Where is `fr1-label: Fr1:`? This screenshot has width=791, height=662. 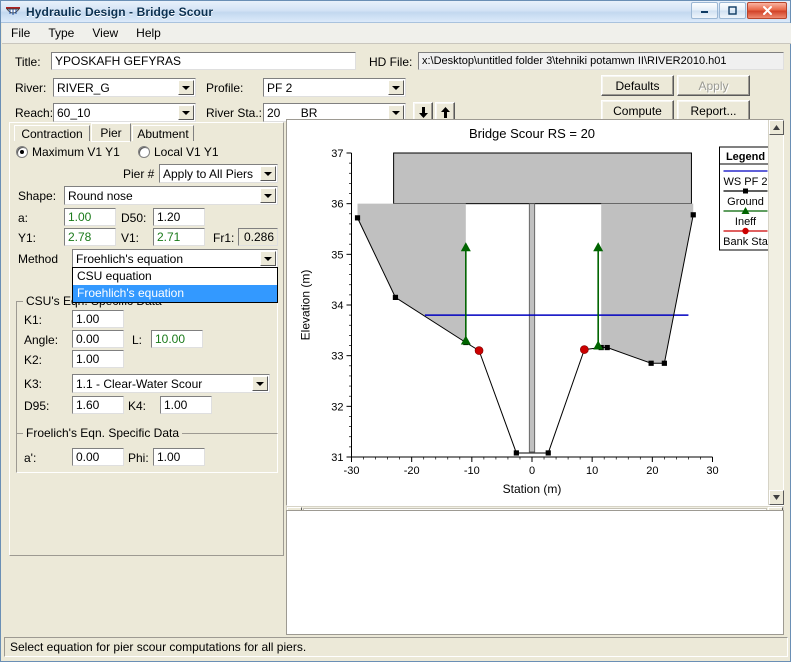 fr1-label: Fr1: is located at coordinates (224, 238).